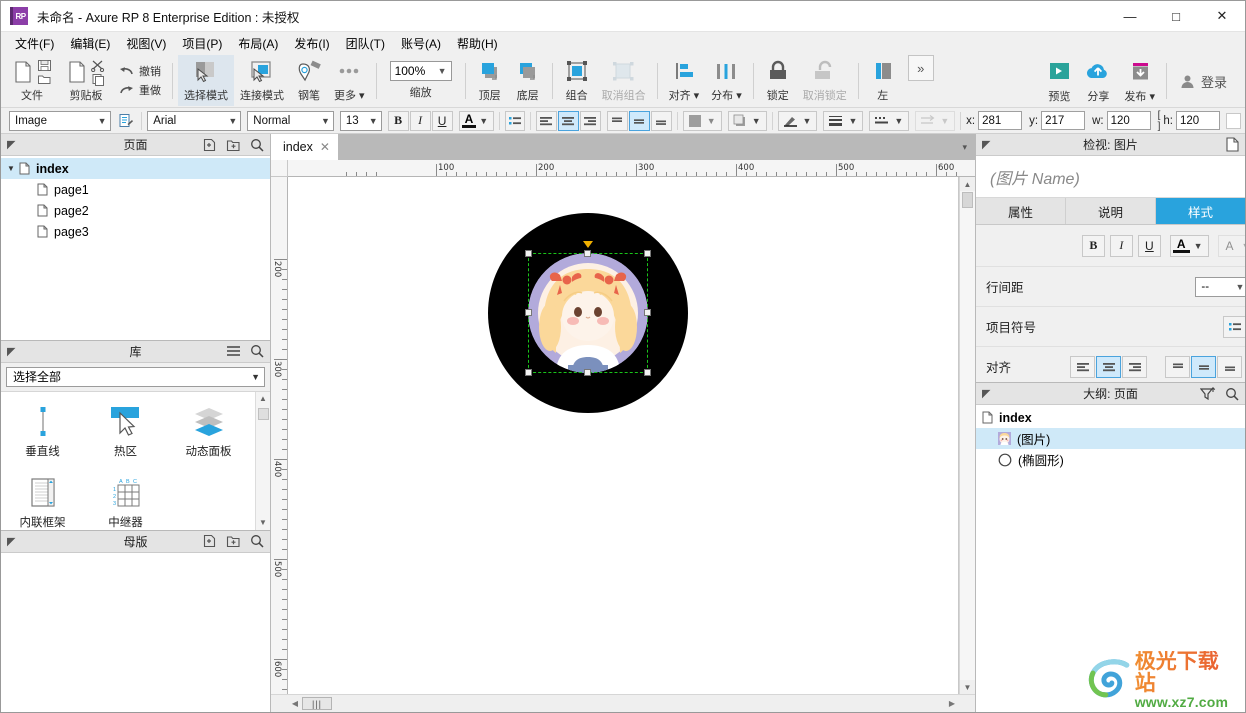  I want to click on align-button: 对齐 ▾, so click(684, 80).